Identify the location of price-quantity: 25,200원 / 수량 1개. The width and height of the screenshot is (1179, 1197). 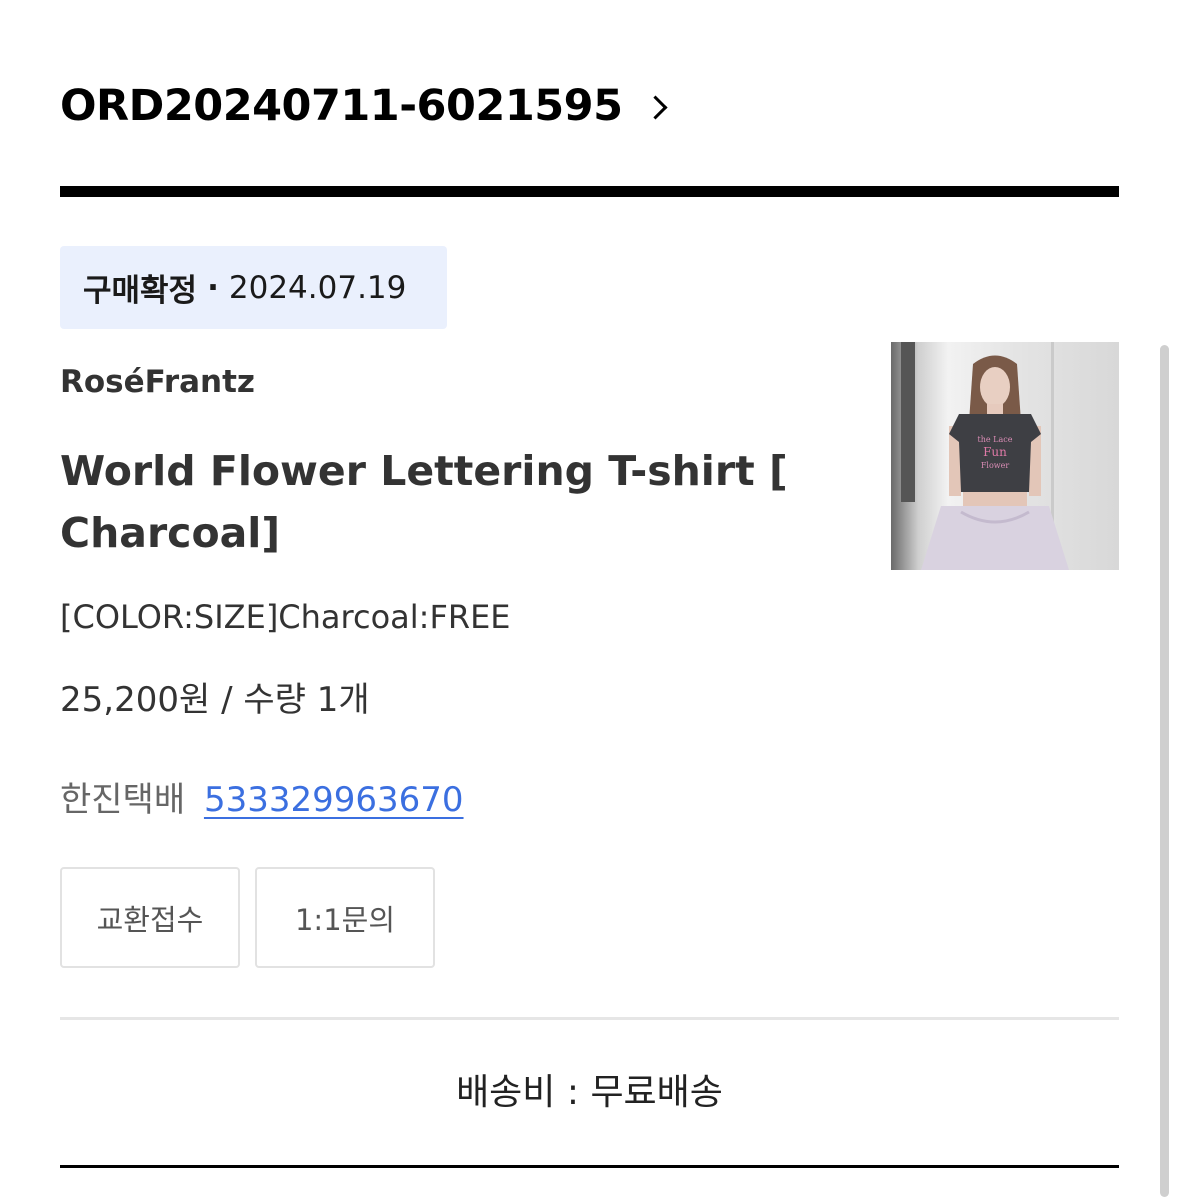
(215, 696).